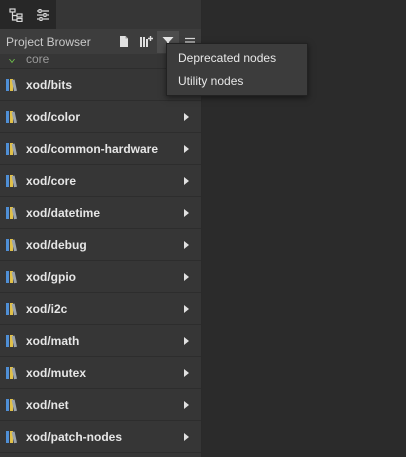  I want to click on library-item: xod/datetime, so click(100, 213).